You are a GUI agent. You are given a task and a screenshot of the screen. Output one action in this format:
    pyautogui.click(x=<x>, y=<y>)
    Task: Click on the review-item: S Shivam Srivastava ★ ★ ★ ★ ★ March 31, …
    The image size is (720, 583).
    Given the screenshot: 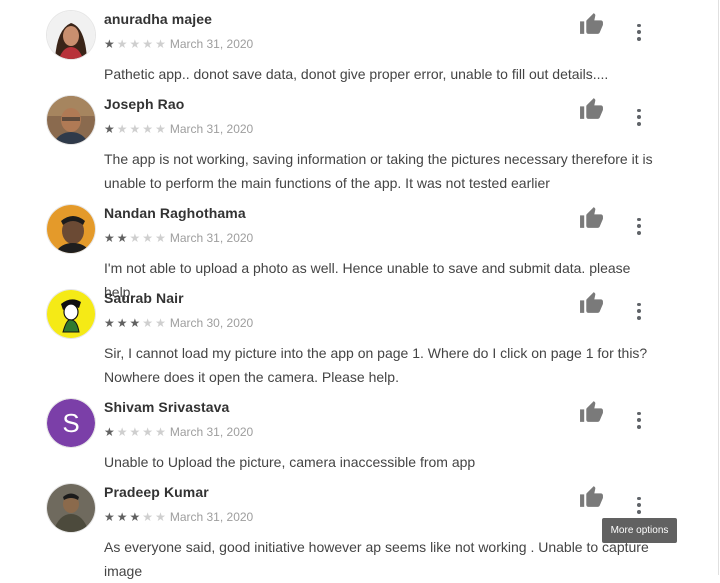 What is the action you would take?
    pyautogui.click(x=350, y=432)
    